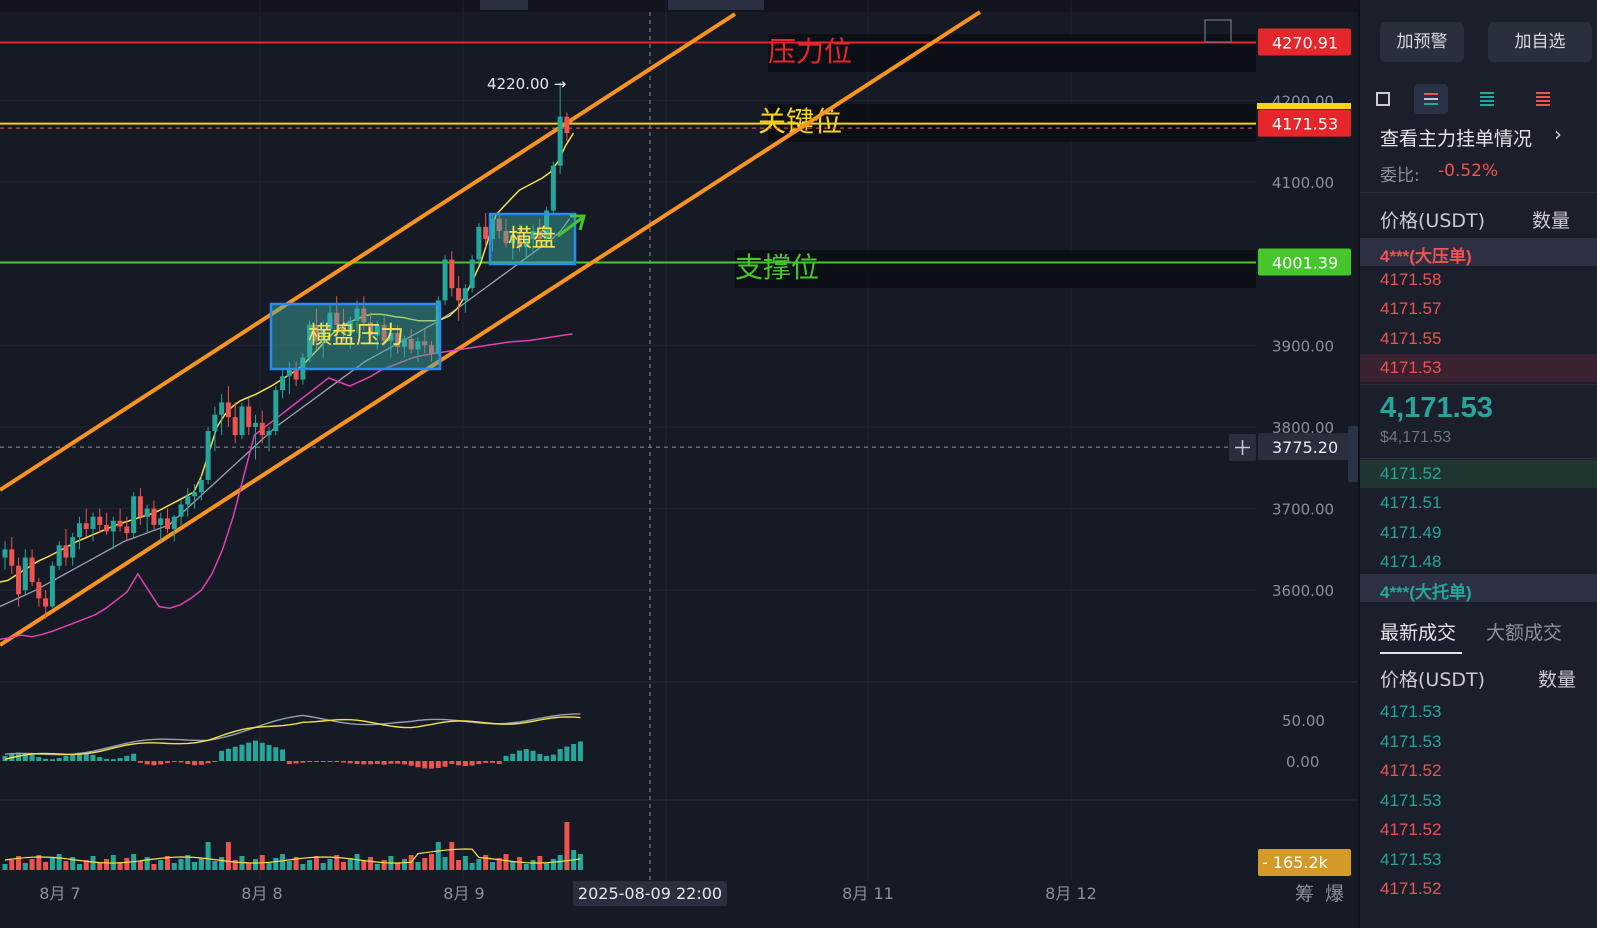  Describe the element at coordinates (1487, 99) in the screenshot. I see `orderbook-bids-icon` at that location.